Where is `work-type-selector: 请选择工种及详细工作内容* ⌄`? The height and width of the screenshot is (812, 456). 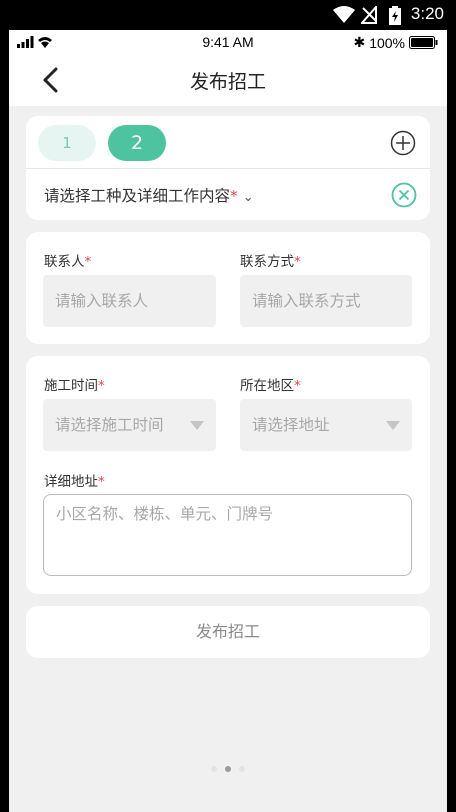
work-type-selector: 请选择工种及详细工作内容* ⌄ is located at coordinates (149, 195).